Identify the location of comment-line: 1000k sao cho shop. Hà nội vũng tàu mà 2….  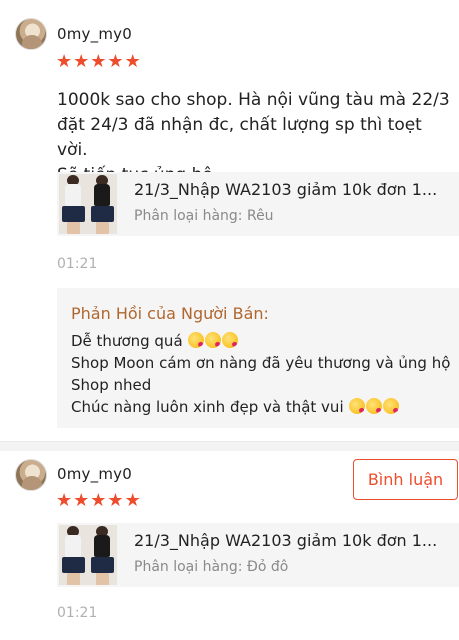
(253, 100).